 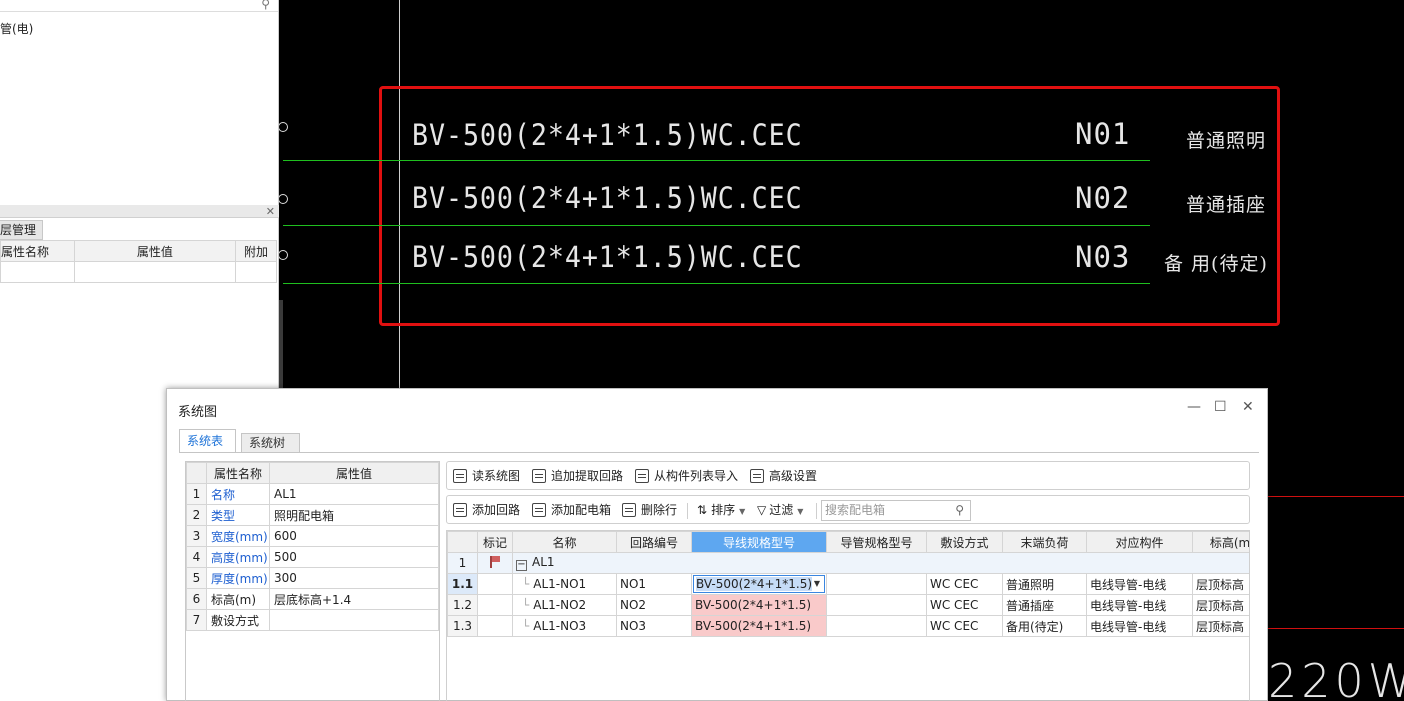 I want to click on collapse-icon: −, so click(x=521, y=565).